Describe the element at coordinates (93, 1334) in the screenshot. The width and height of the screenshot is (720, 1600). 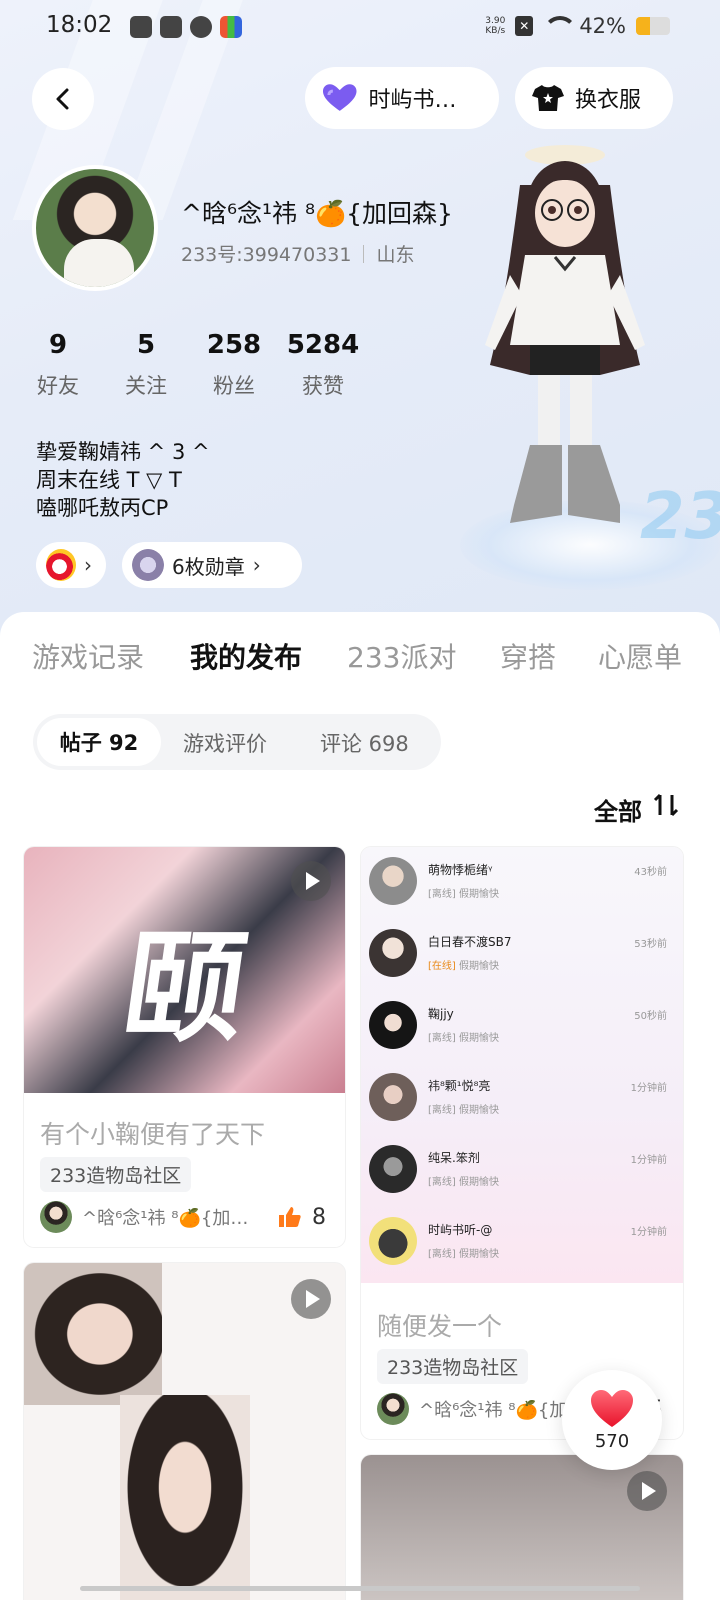
I see `post-cover-image` at that location.